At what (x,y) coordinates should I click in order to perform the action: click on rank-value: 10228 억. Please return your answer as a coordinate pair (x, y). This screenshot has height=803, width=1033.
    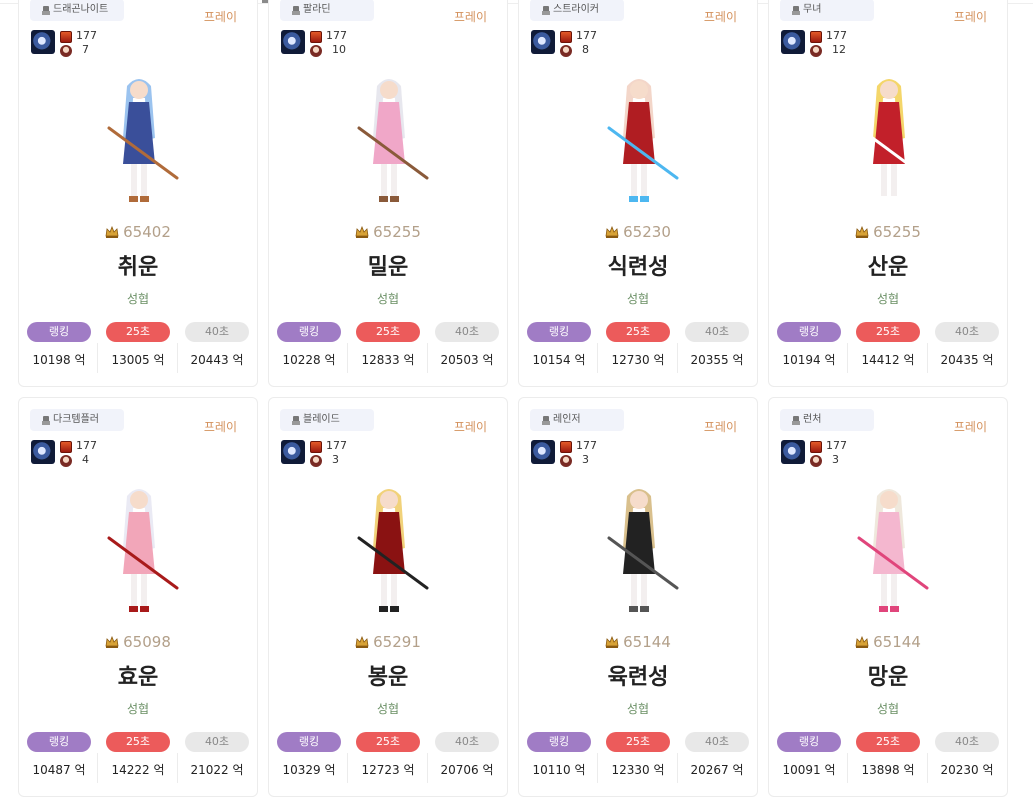
    Looking at the image, I should click on (309, 360).